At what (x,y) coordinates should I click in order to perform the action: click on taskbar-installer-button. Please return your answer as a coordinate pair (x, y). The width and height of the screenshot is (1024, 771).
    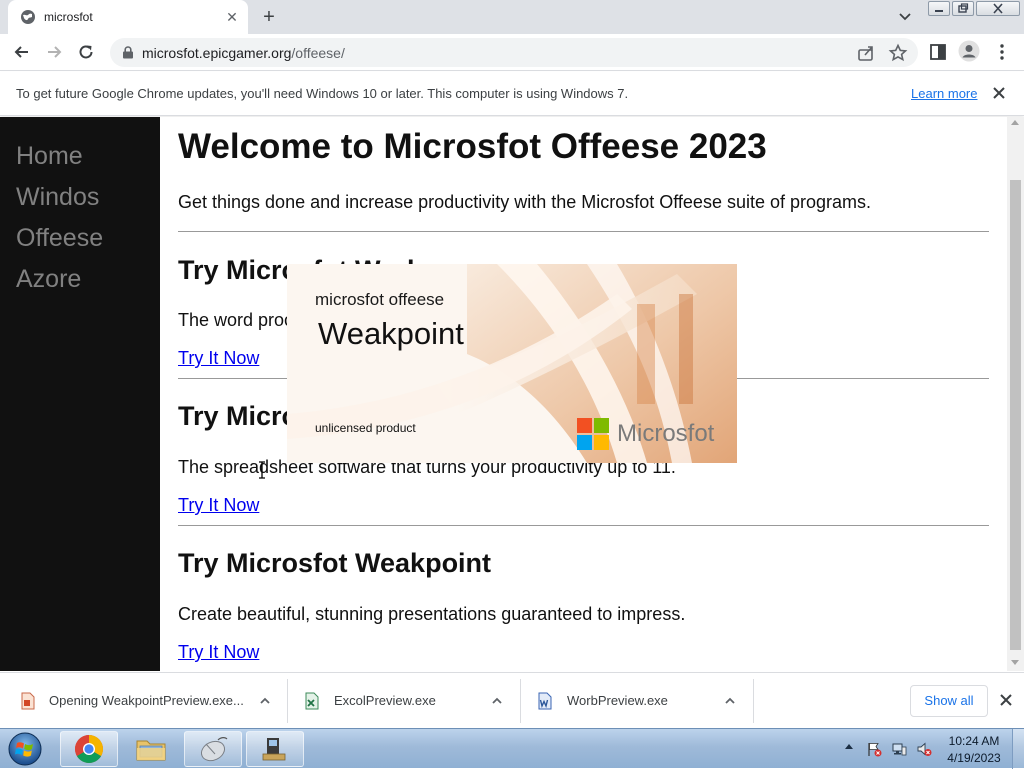
    Looking at the image, I should click on (275, 749).